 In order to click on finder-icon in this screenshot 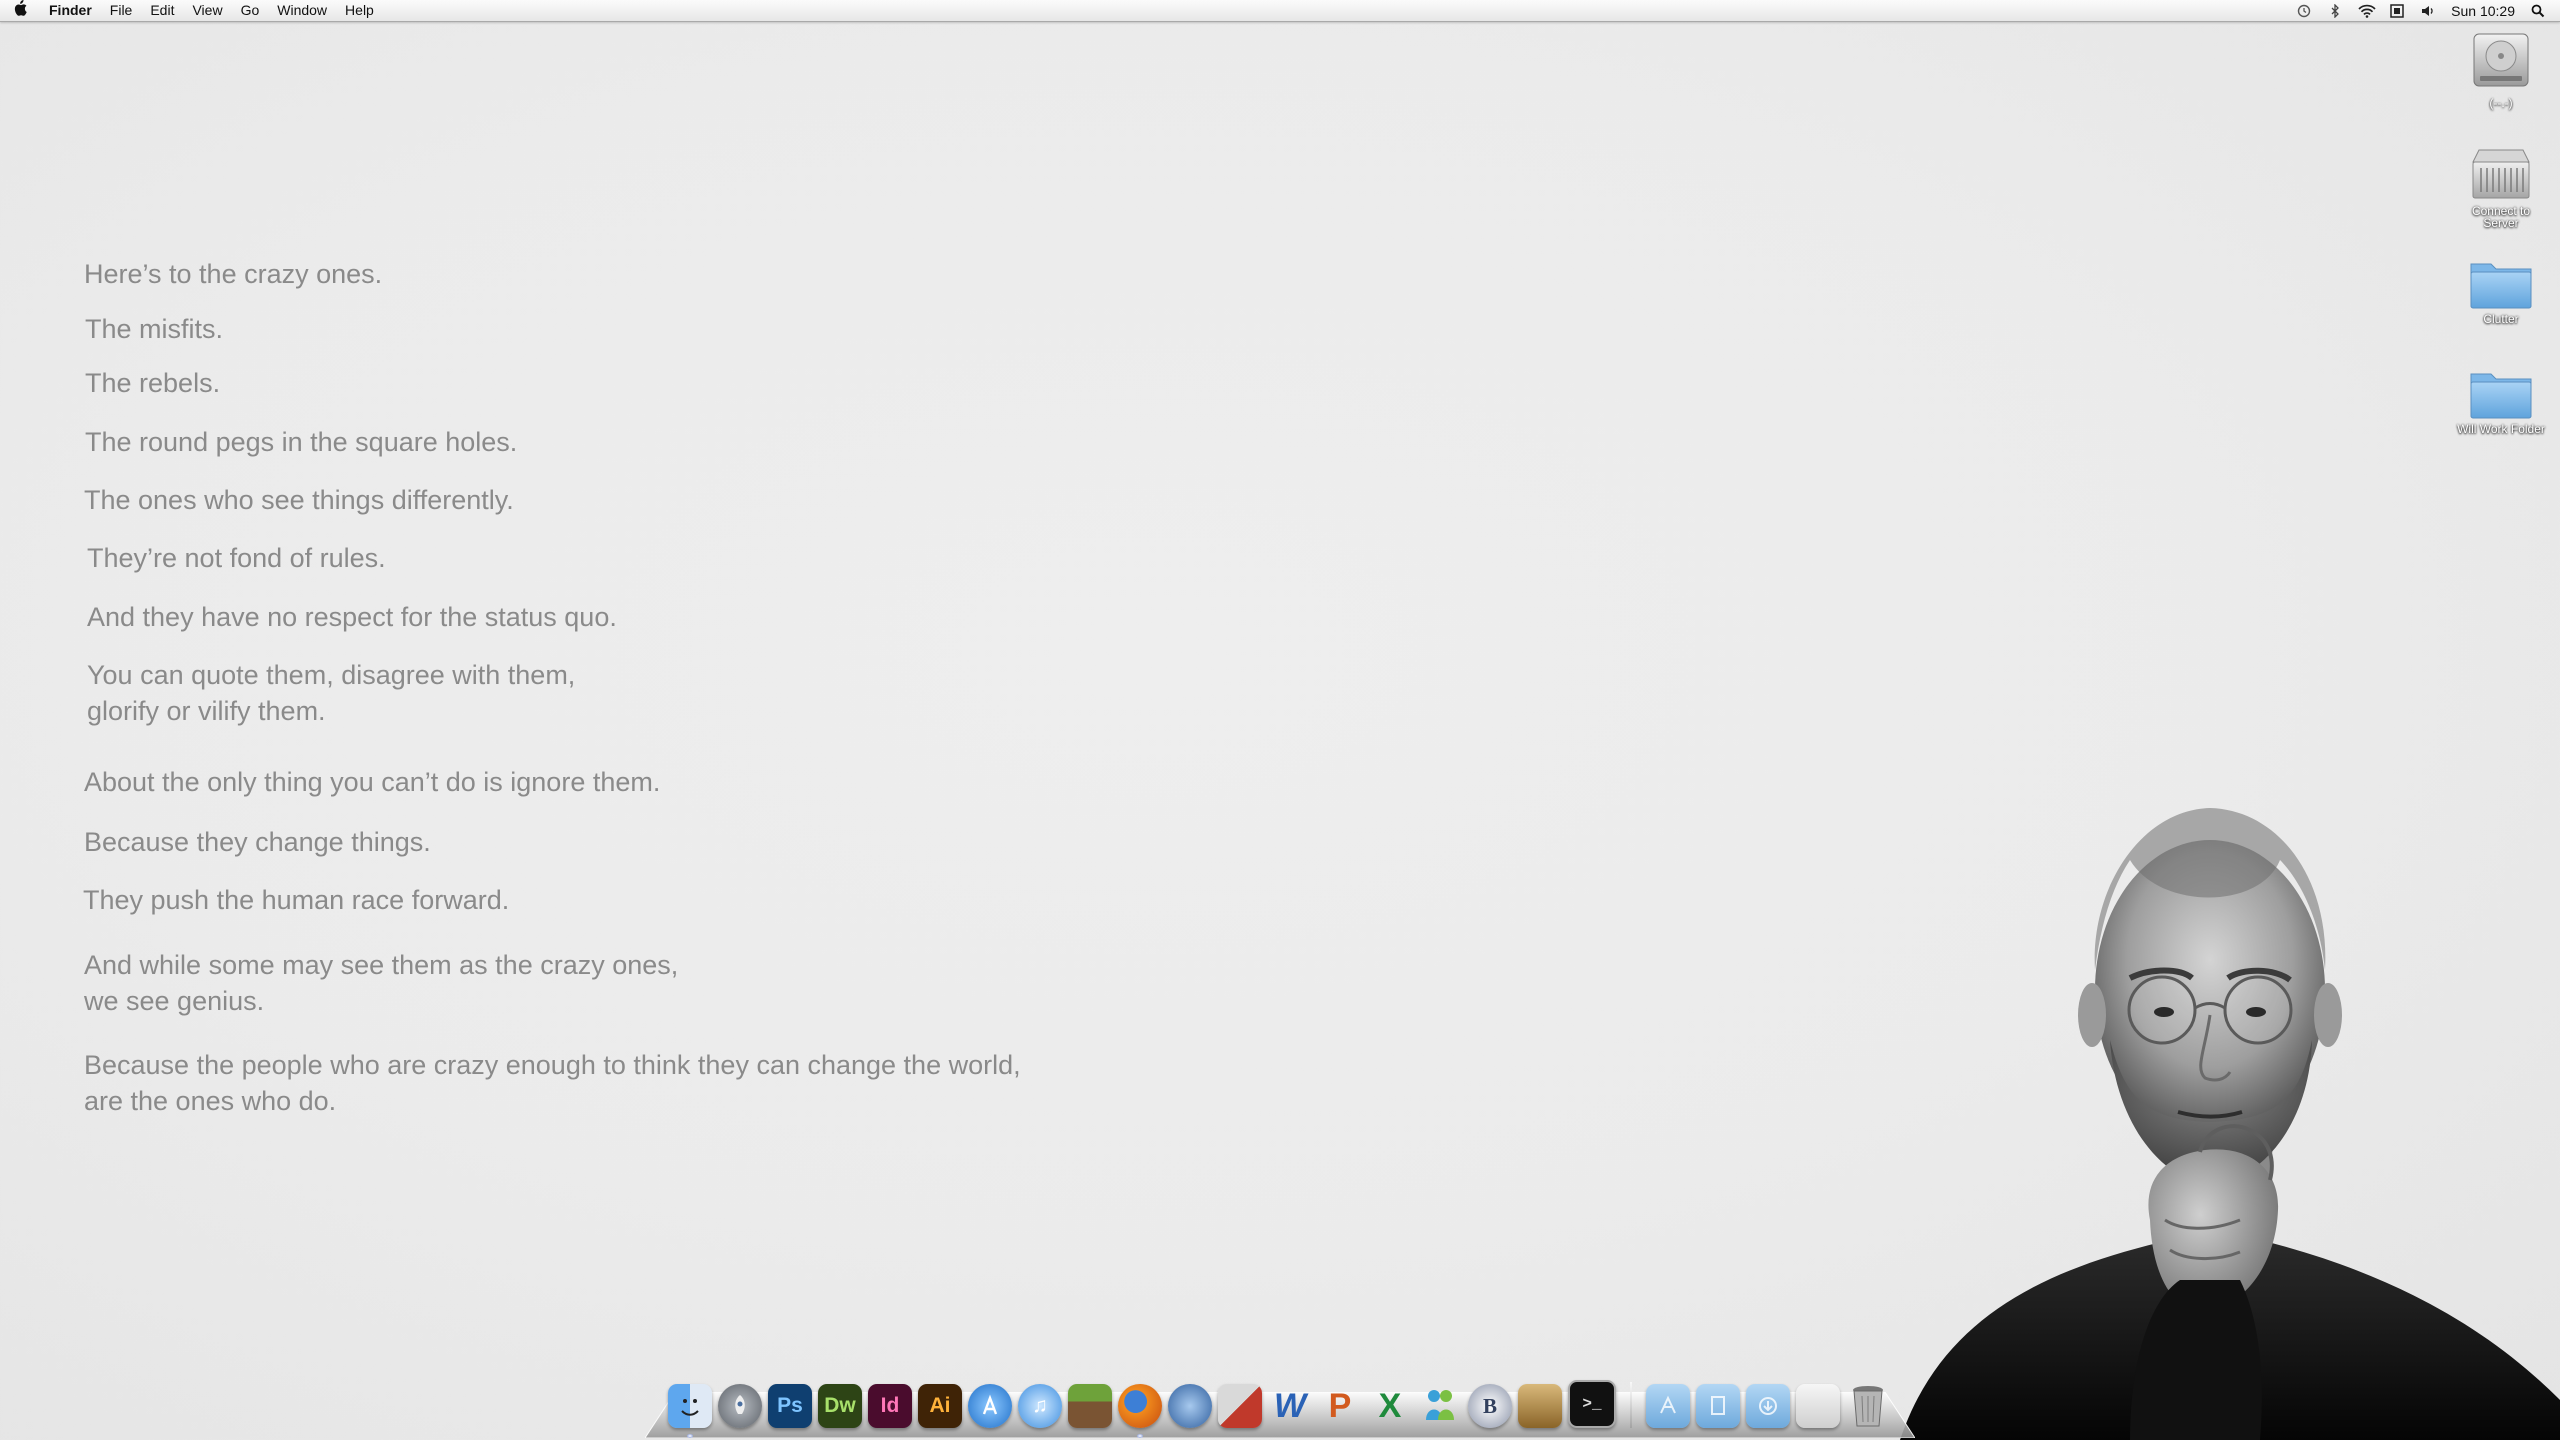, I will do `click(690, 1407)`.